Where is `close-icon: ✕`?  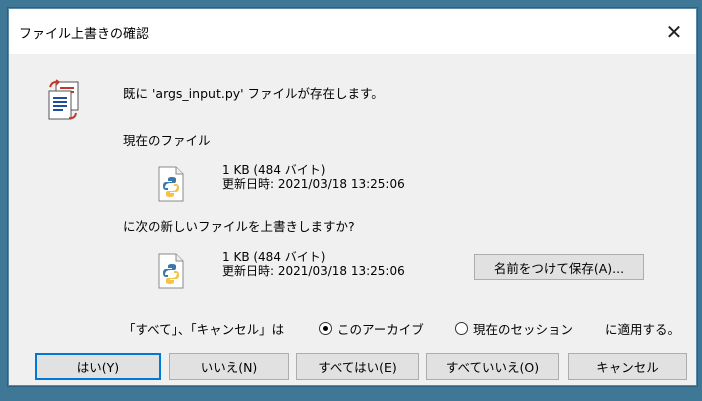 close-icon: ✕ is located at coordinates (674, 32).